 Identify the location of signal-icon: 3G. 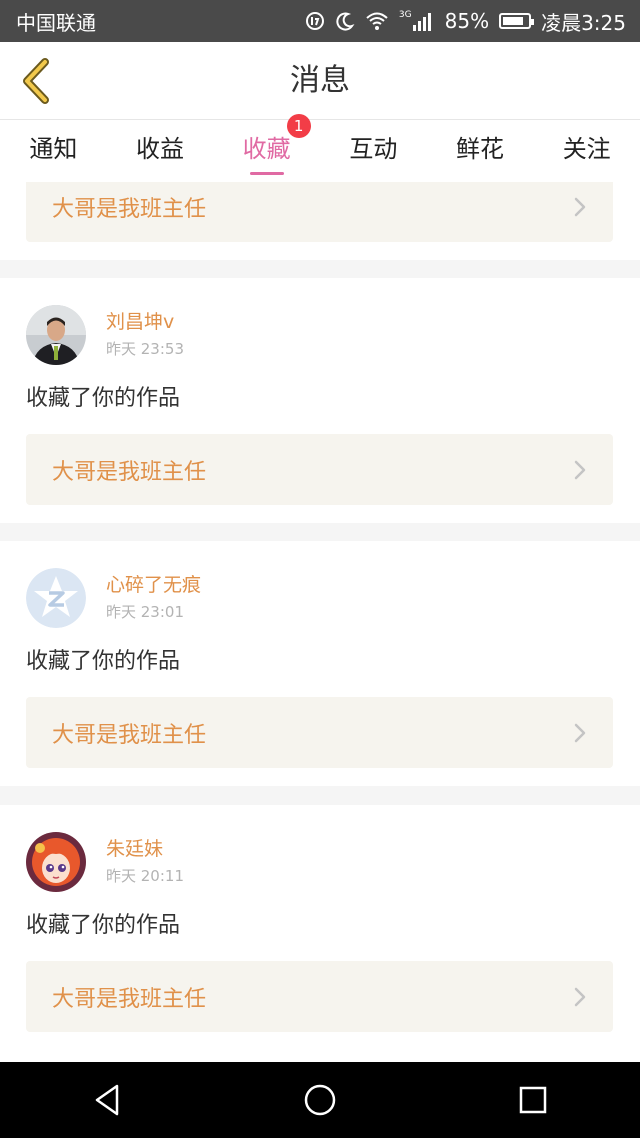
(417, 21).